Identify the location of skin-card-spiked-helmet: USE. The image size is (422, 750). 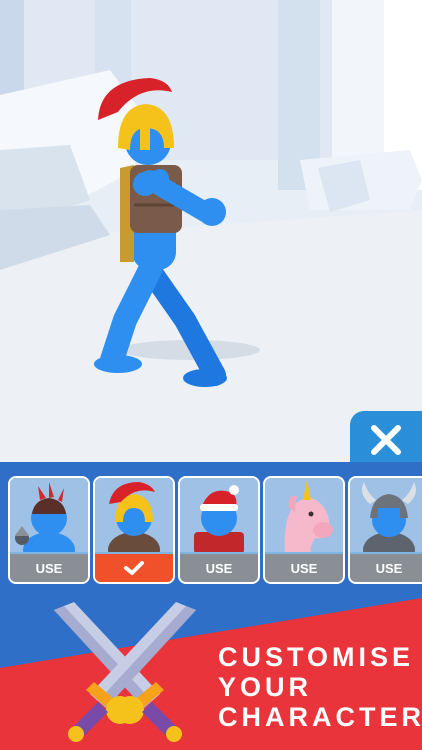
(49, 530).